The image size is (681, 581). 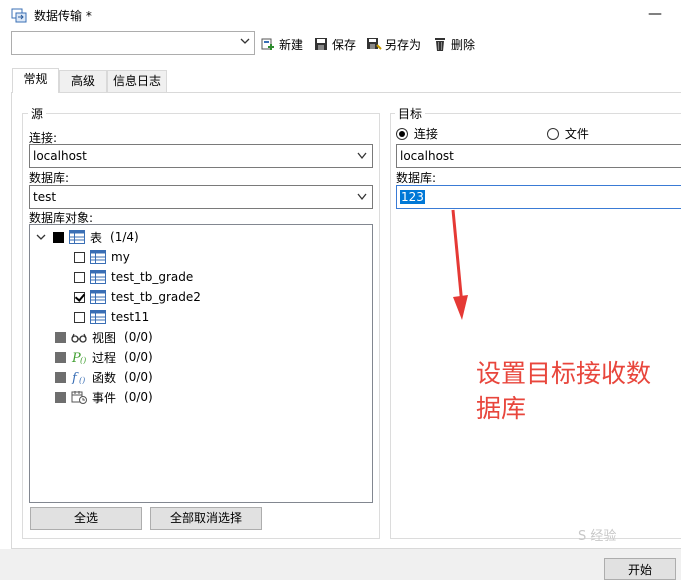 What do you see at coordinates (553, 133) in the screenshot?
I see `radio-file-indicator` at bounding box center [553, 133].